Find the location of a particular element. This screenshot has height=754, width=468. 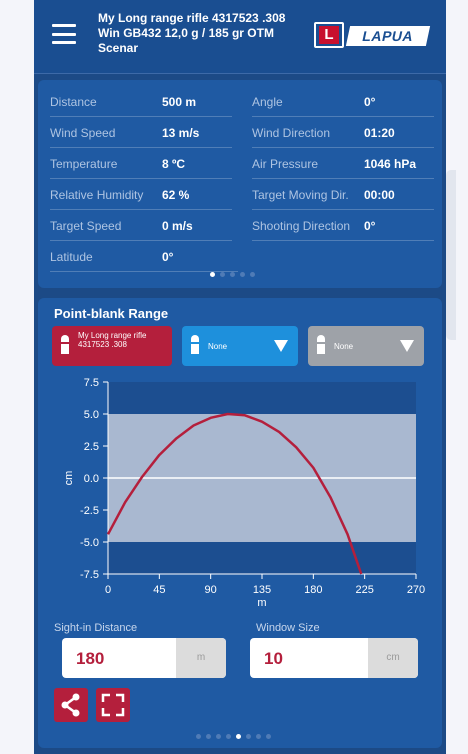

env-cell-air-pressure: Air Pressure 1046 hPa is located at coordinates (343, 163).